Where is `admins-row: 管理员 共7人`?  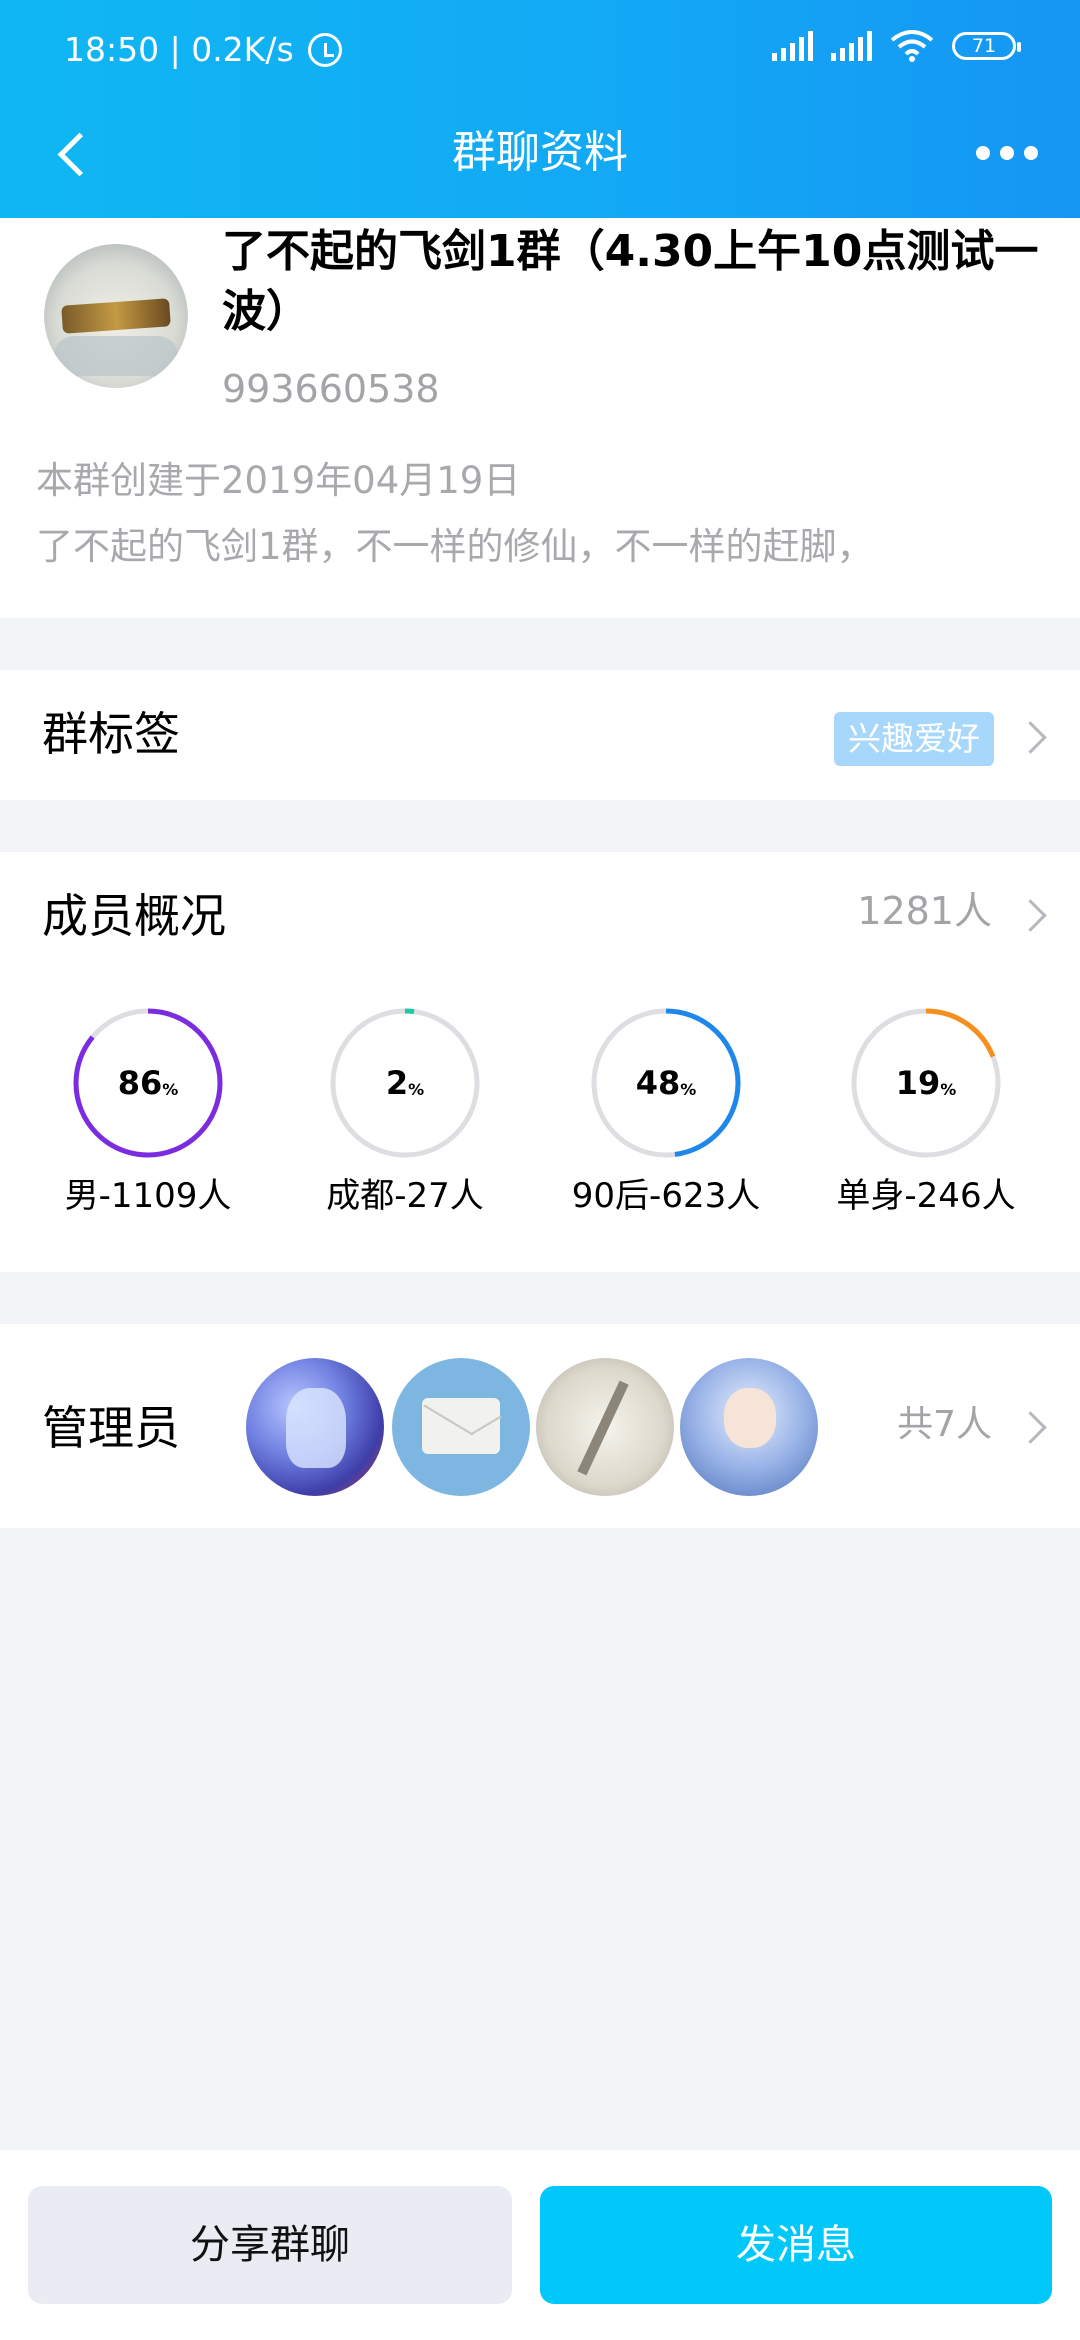 admins-row: 管理员 共7人 is located at coordinates (540, 1426).